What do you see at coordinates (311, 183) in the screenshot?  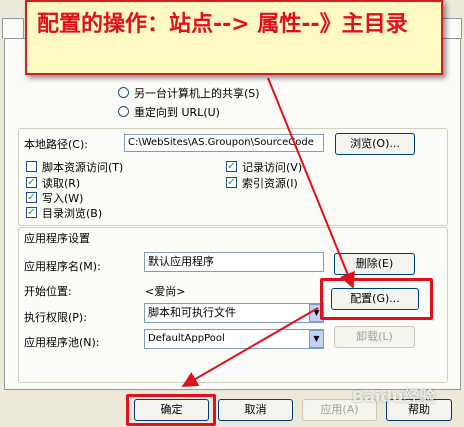 I see `arrow-to-configuration` at bounding box center [311, 183].